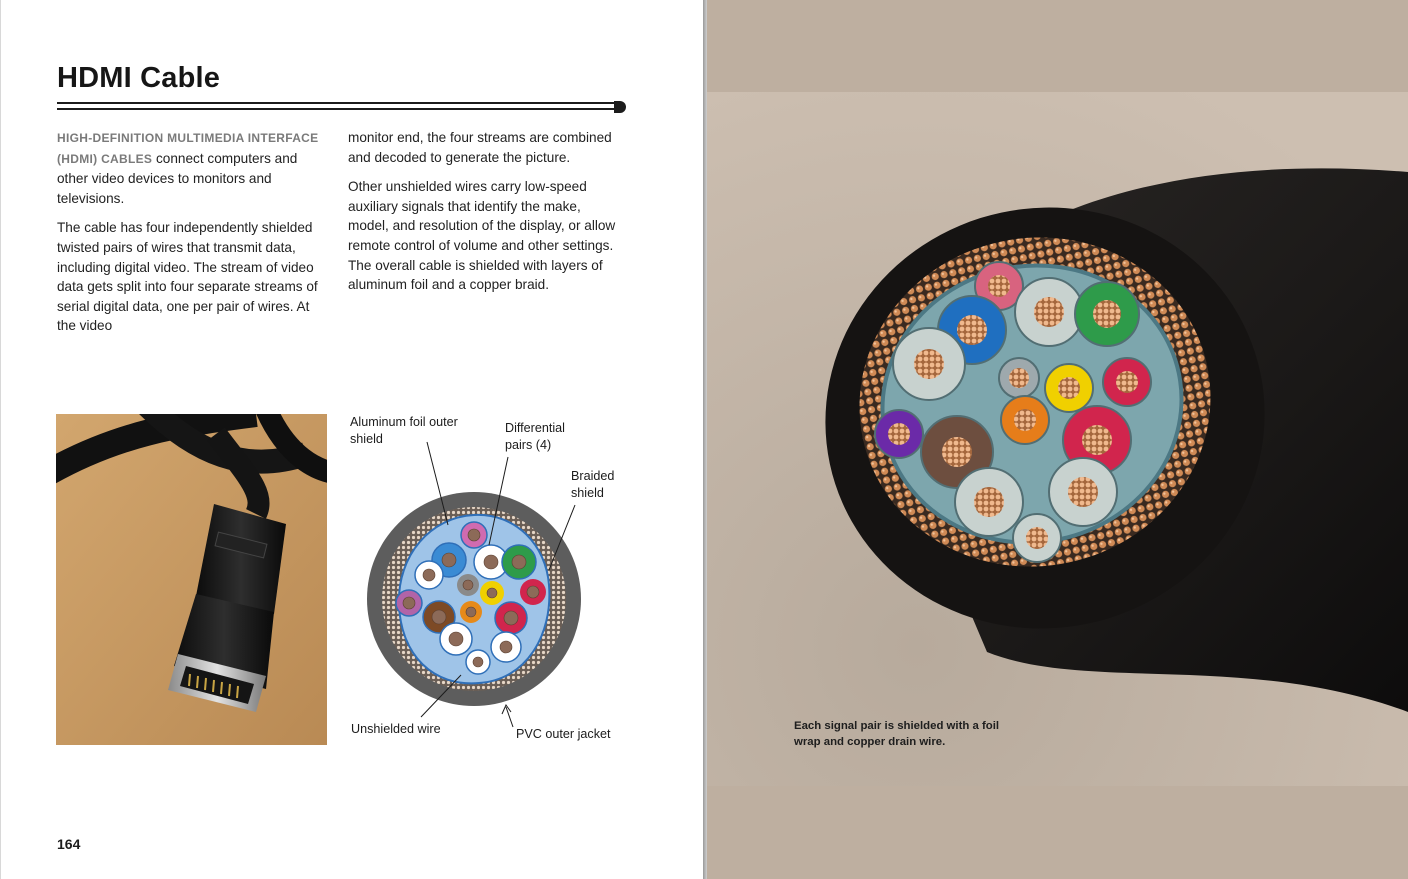  What do you see at coordinates (593, 484) in the screenshot?
I see `label-braided-shield: Braided shield` at bounding box center [593, 484].